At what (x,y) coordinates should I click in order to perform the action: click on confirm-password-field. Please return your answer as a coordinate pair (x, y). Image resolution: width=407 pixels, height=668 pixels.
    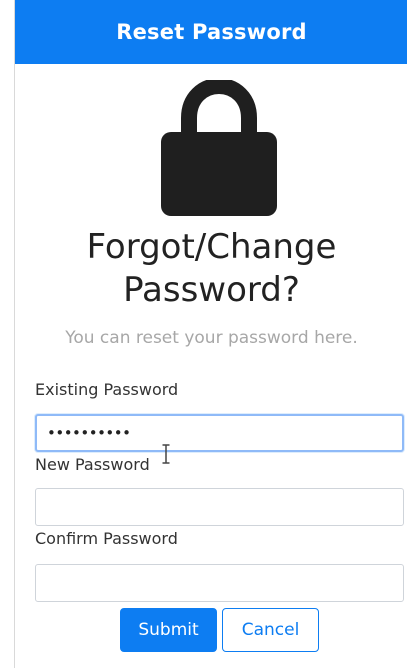
    Looking at the image, I should click on (219, 583).